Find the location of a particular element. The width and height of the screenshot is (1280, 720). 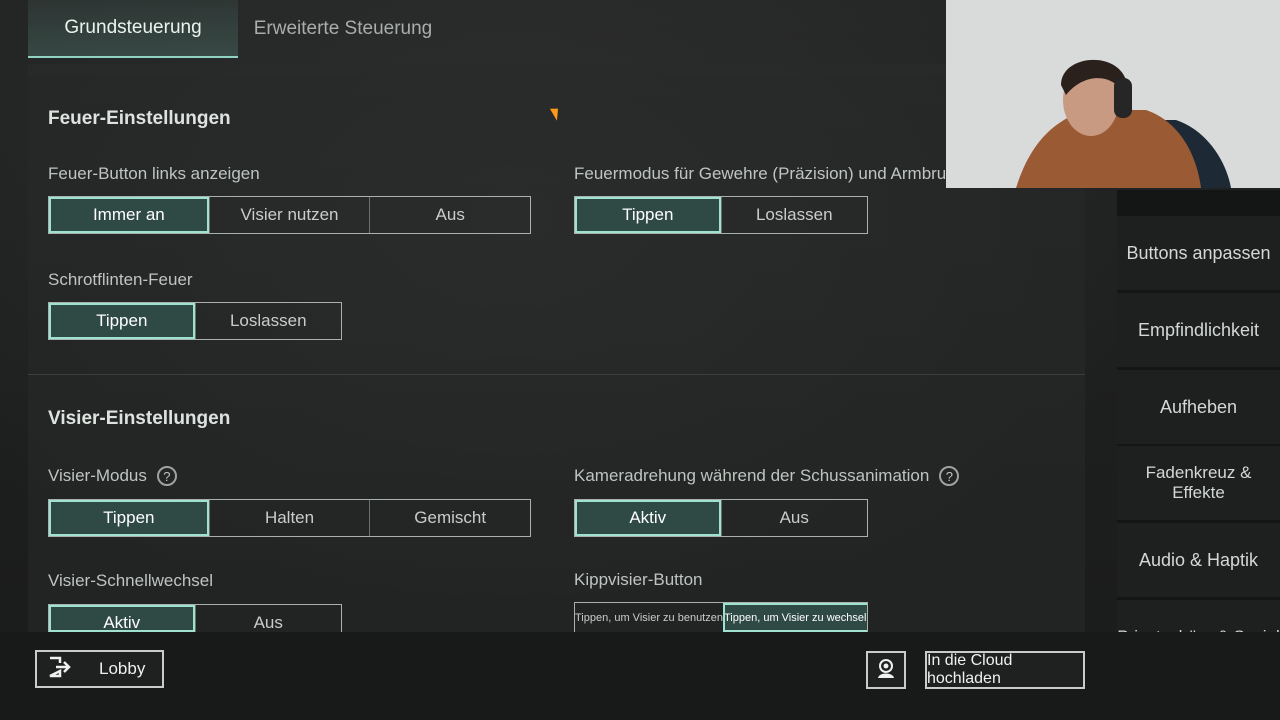

section-divider is located at coordinates (556, 374).